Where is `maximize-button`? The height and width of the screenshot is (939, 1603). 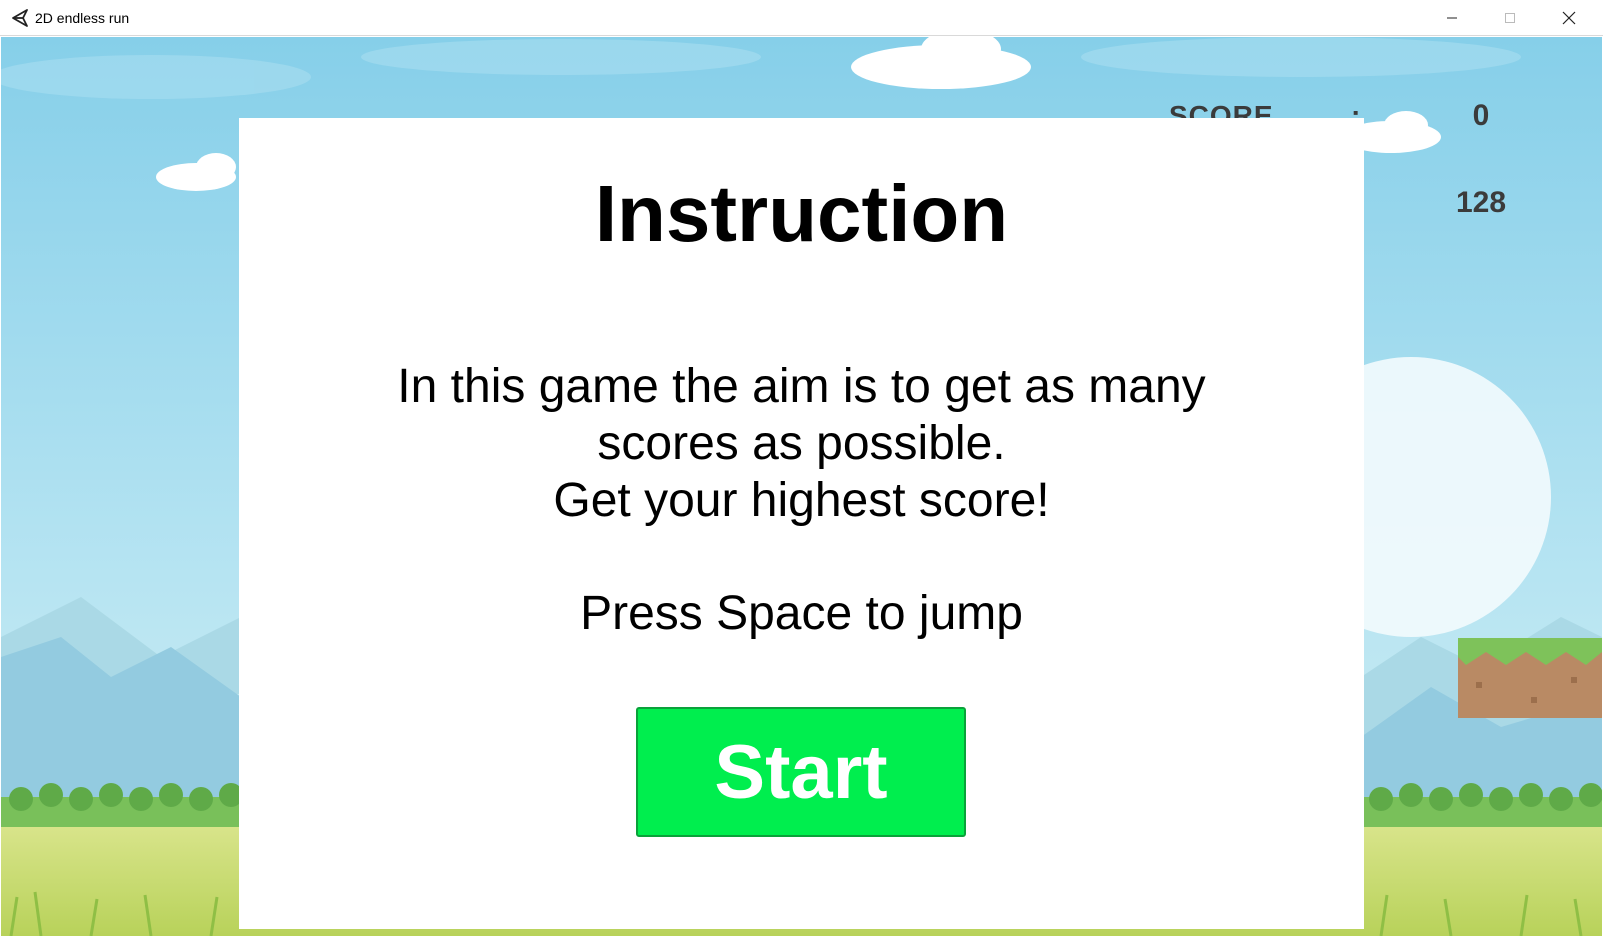
maximize-button is located at coordinates (1510, 18).